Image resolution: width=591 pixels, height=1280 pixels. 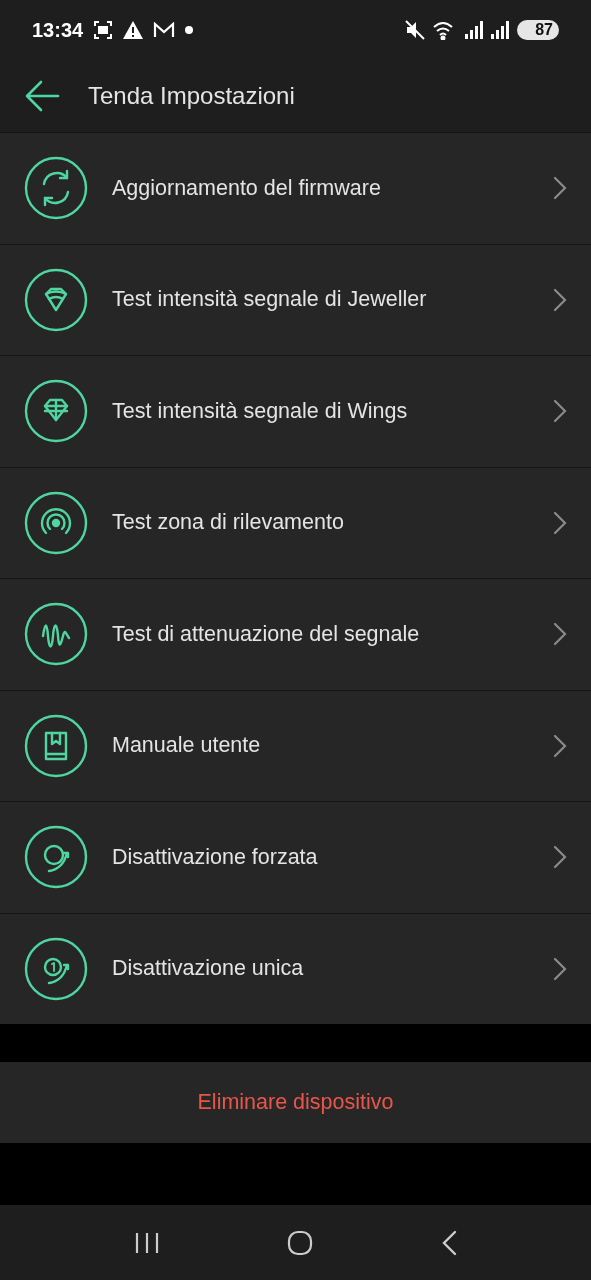 I want to click on target-signal-icon, so click(x=56, y=522).